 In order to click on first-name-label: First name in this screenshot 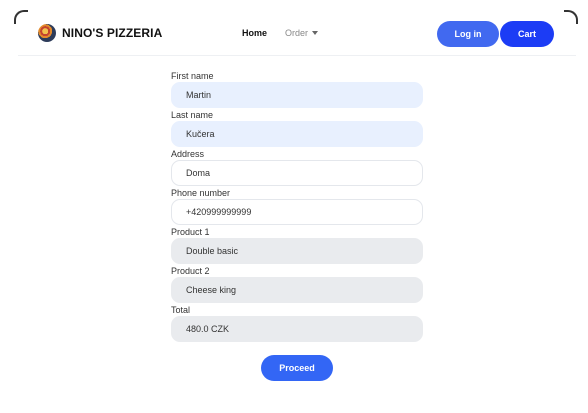, I will do `click(192, 76)`.